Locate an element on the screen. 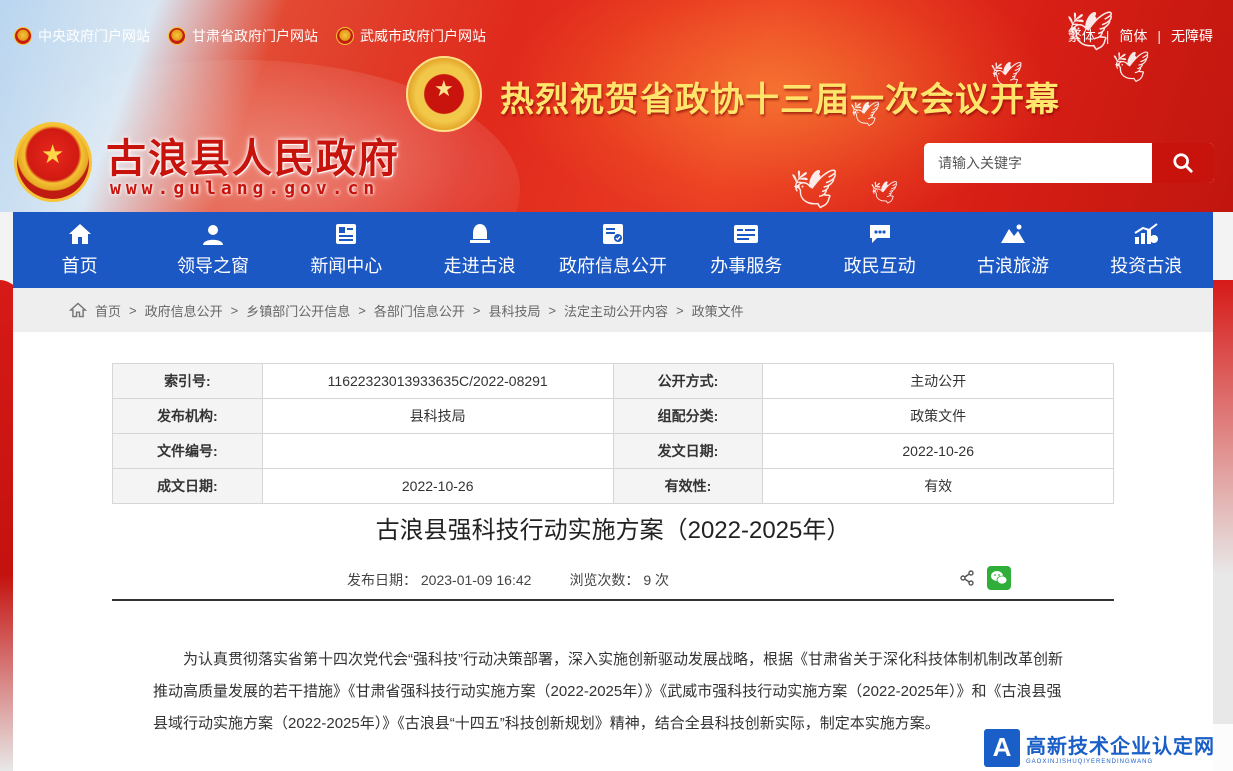 The width and height of the screenshot is (1233, 771). wechat-share-button is located at coordinates (999, 578).